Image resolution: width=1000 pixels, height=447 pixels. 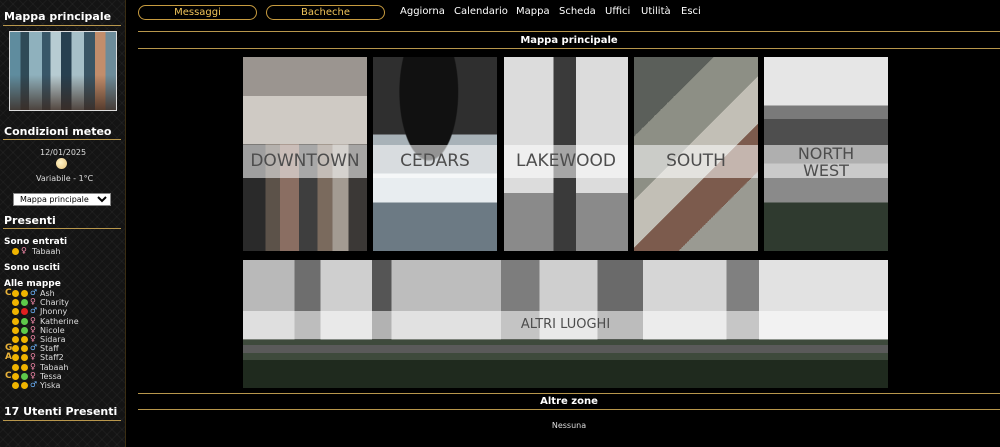 I want to click on map-tile-south: SOUTH, so click(x=696, y=154).